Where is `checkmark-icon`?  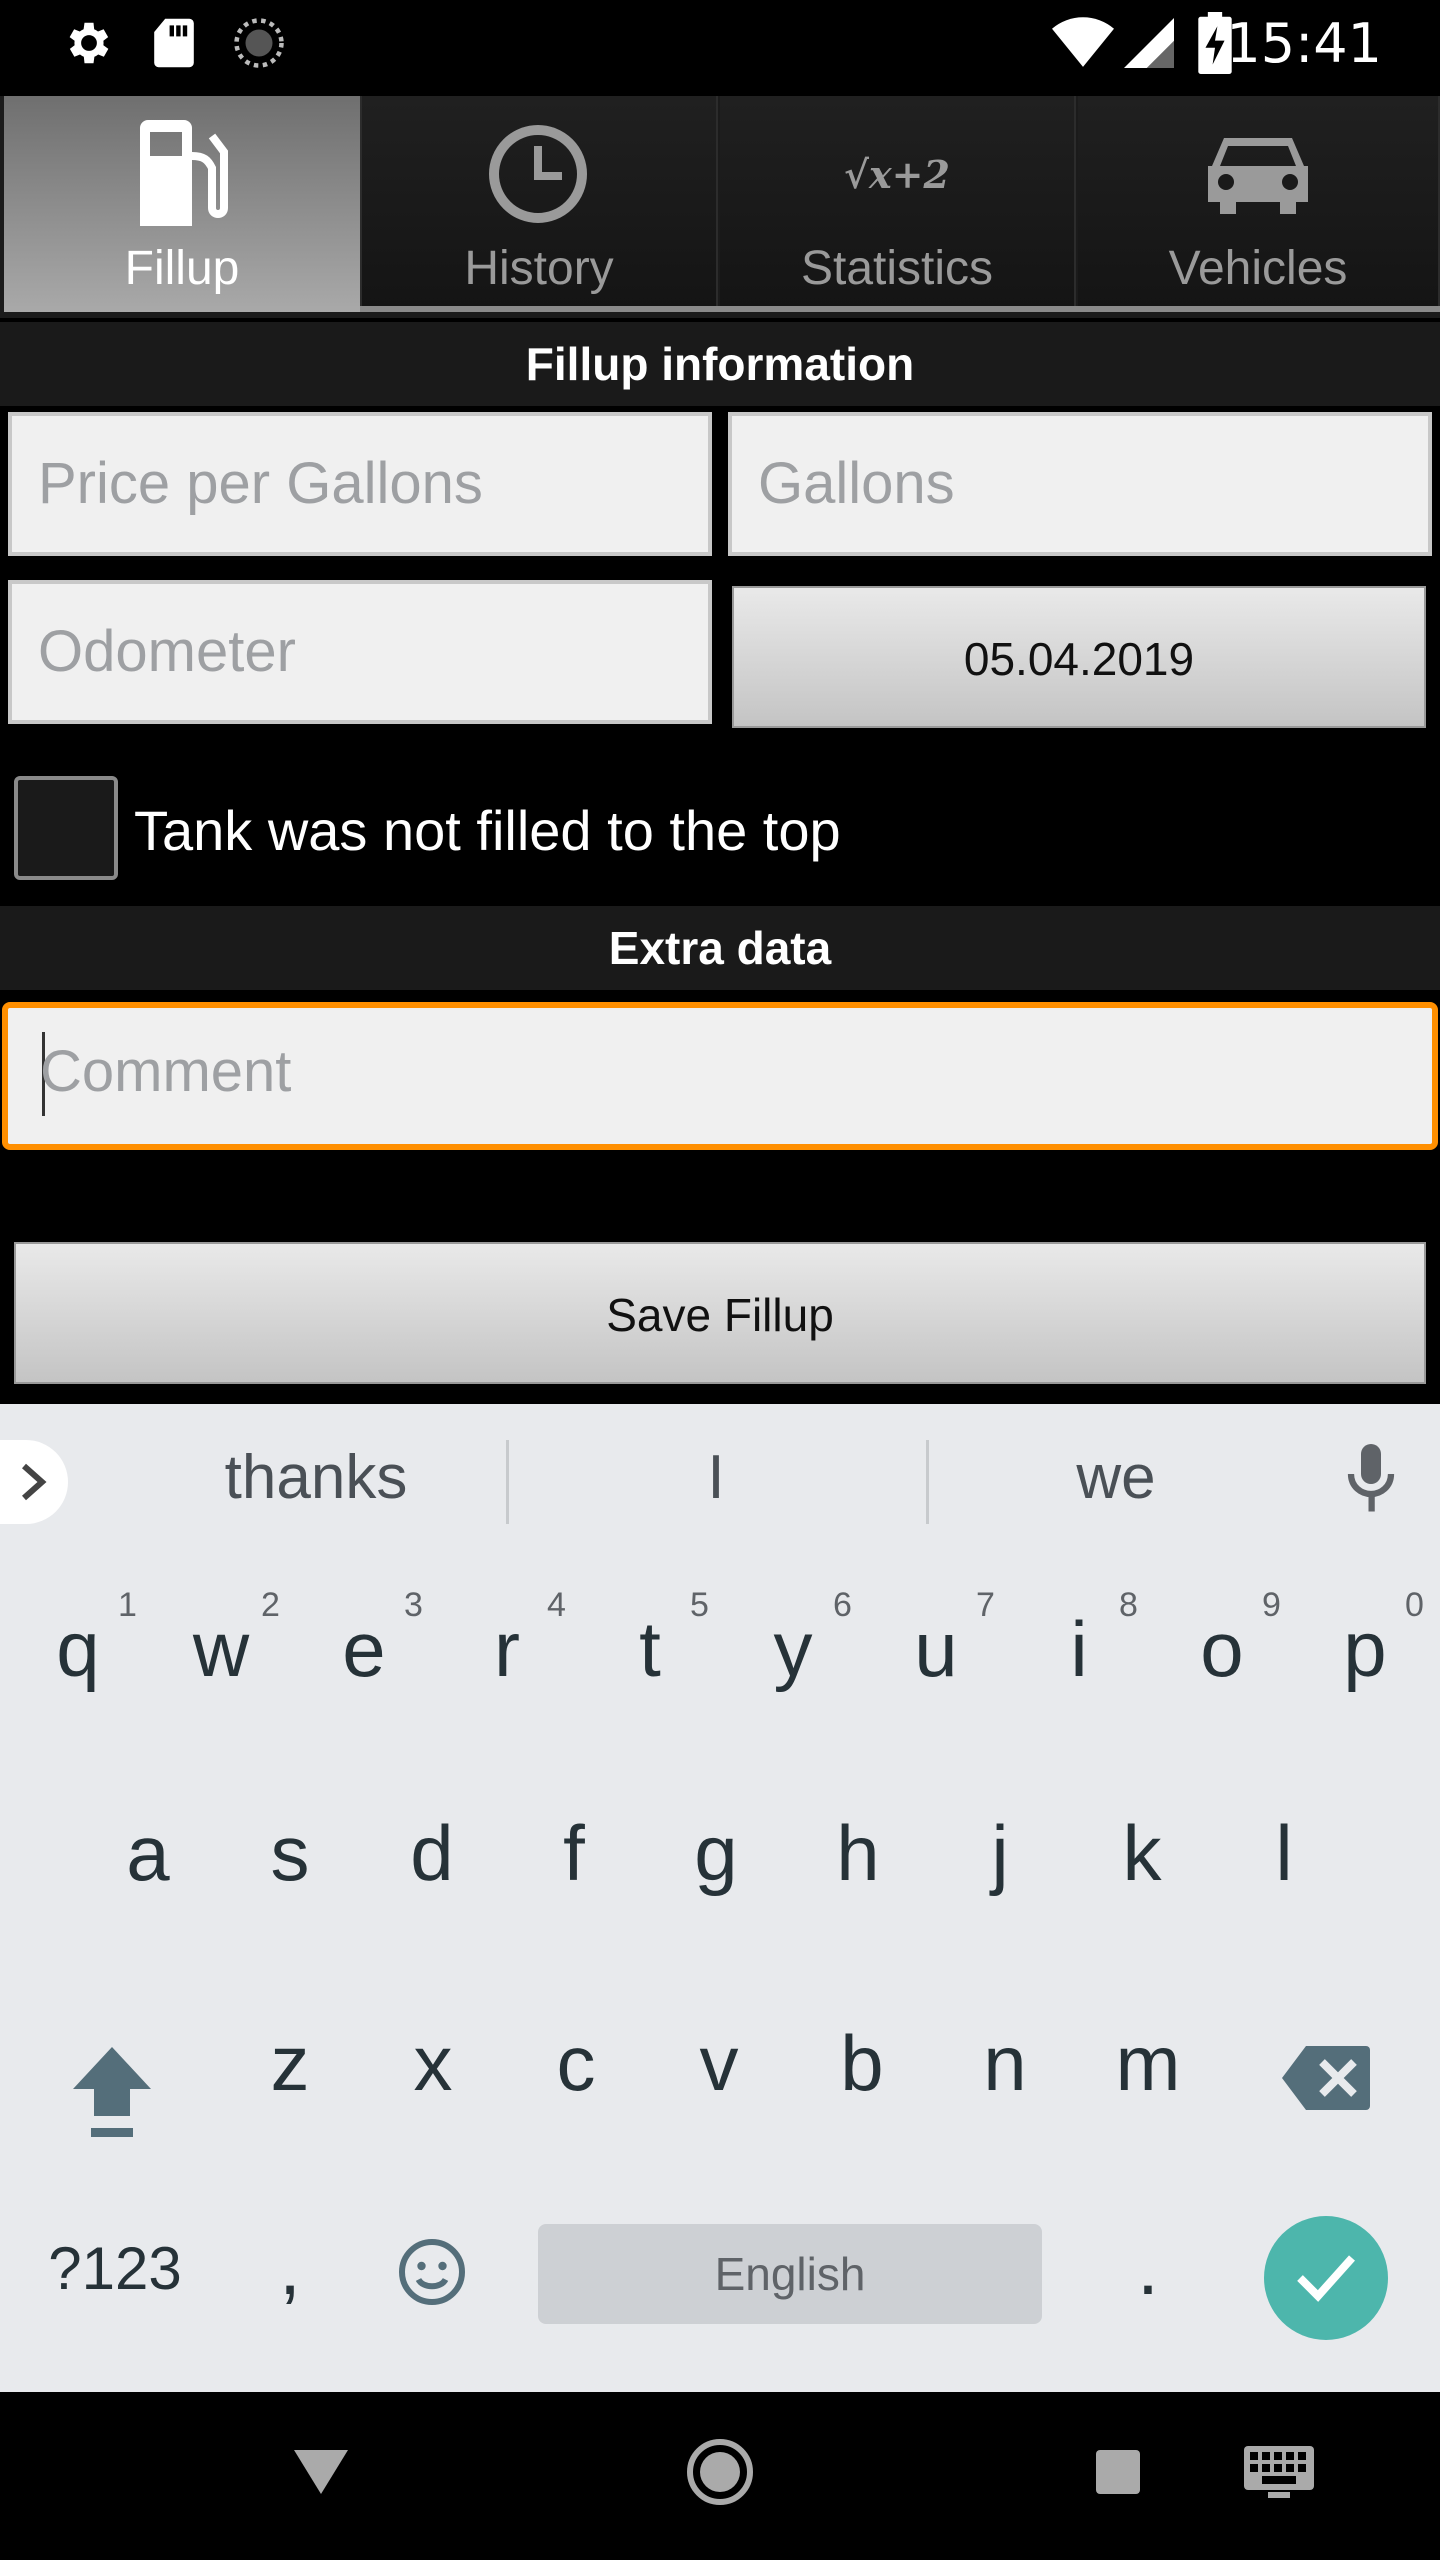 checkmark-icon is located at coordinates (1326, 2278).